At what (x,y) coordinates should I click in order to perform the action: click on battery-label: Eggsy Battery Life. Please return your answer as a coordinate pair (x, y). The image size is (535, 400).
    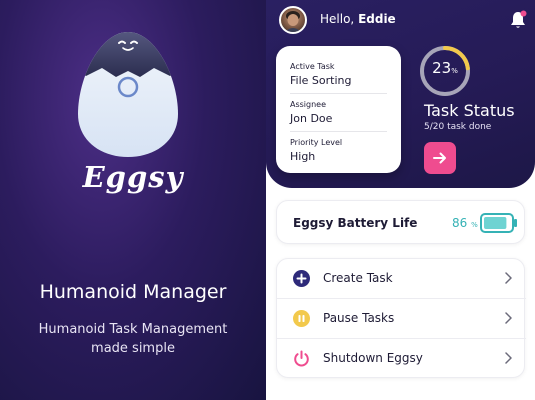
    Looking at the image, I should click on (355, 223).